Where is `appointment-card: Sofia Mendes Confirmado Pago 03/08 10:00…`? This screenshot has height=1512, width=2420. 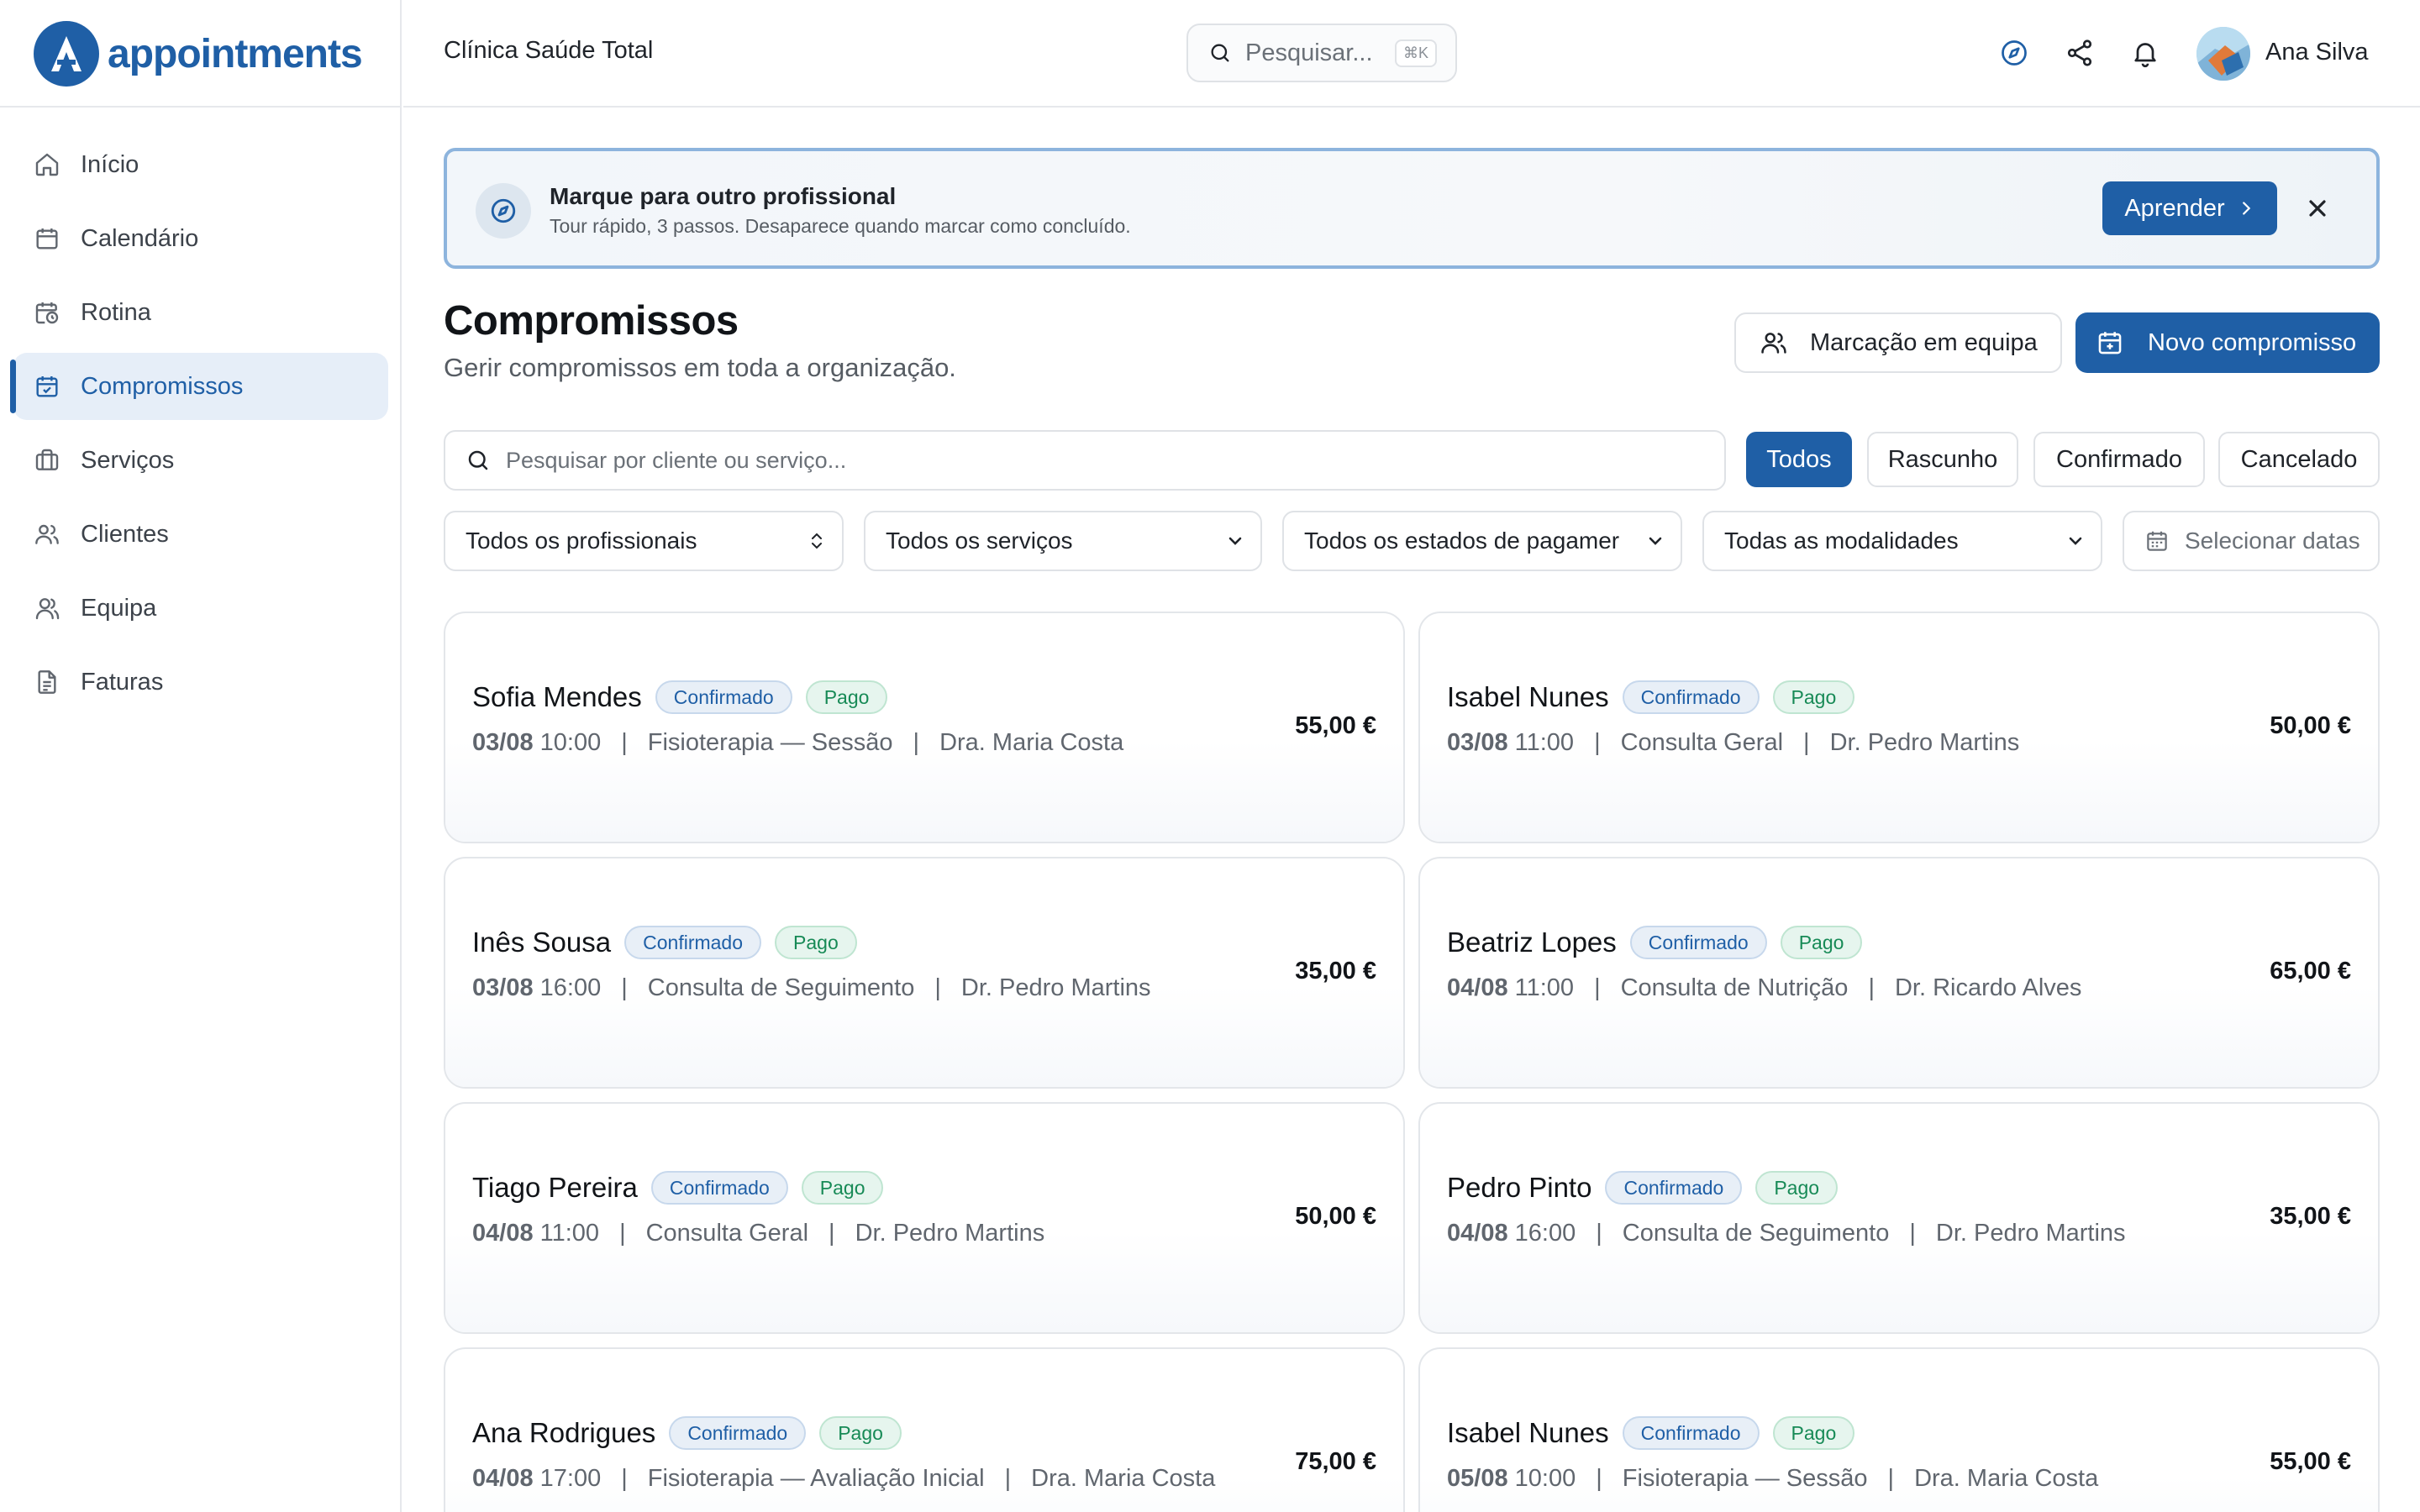
appointment-card: Sofia Mendes Confirmado Pago 03/08 10:00… is located at coordinates (925, 727).